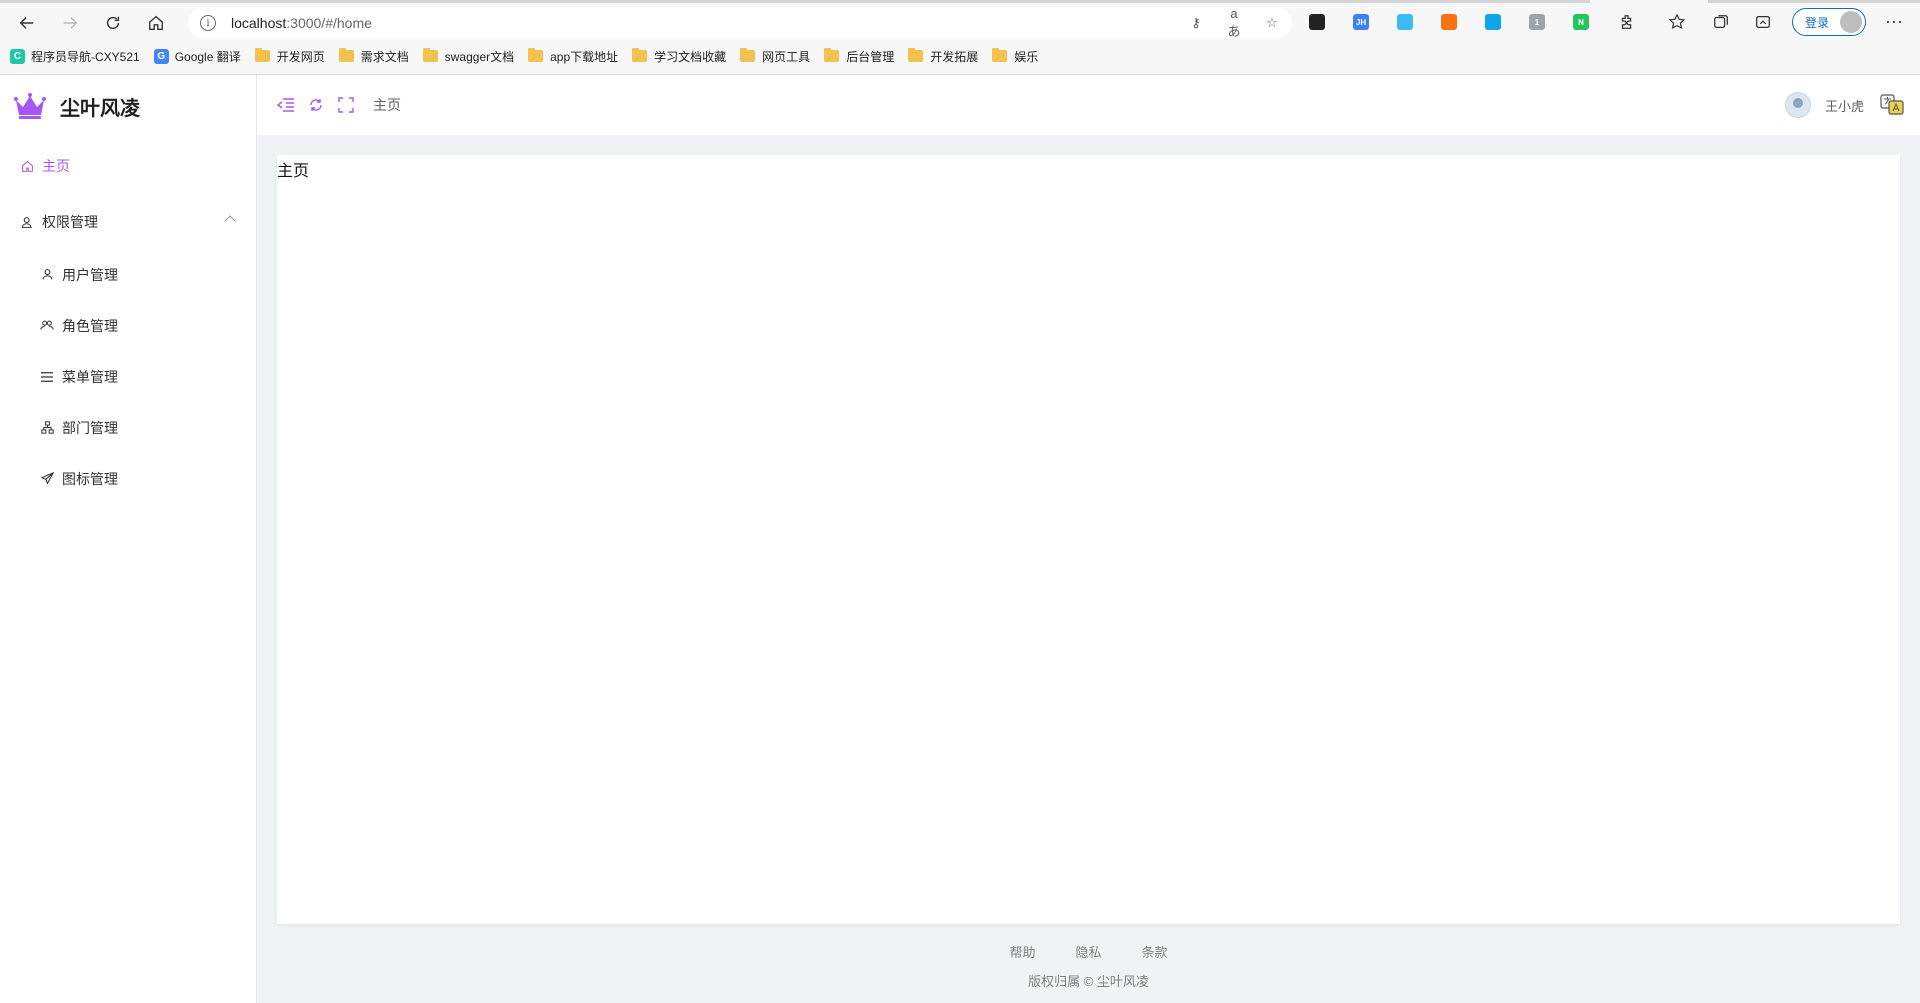 Image resolution: width=1920 pixels, height=1003 pixels. I want to click on collapse-sidebar-icon, so click(286, 105).